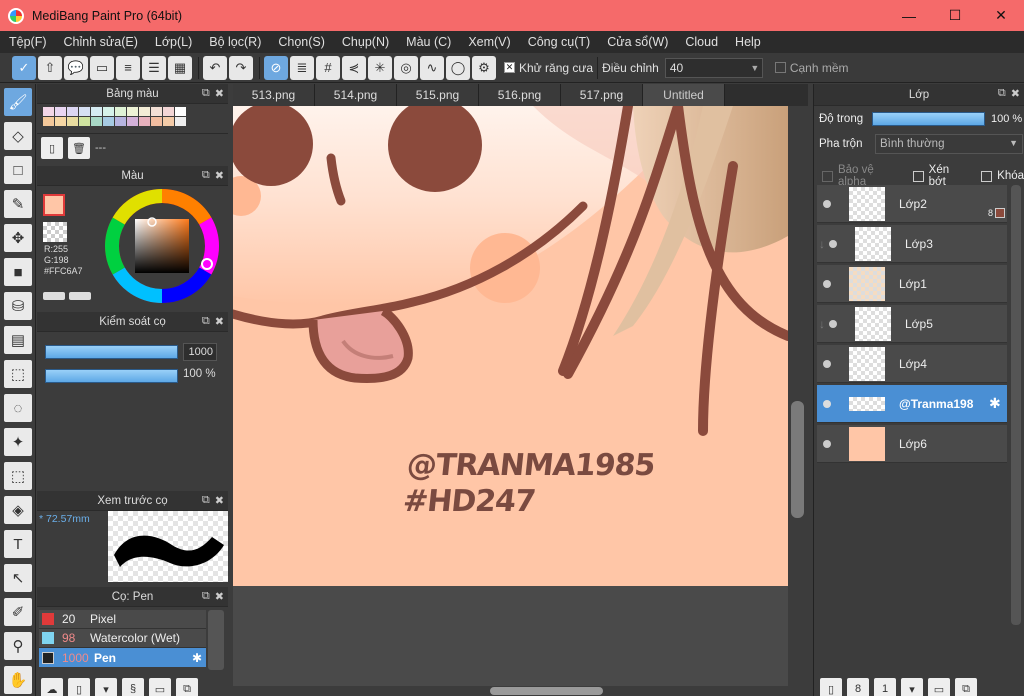 This screenshot has height=696, width=1024. Describe the element at coordinates (928, 119) in the screenshot. I see `layer-opacity-slider` at that location.